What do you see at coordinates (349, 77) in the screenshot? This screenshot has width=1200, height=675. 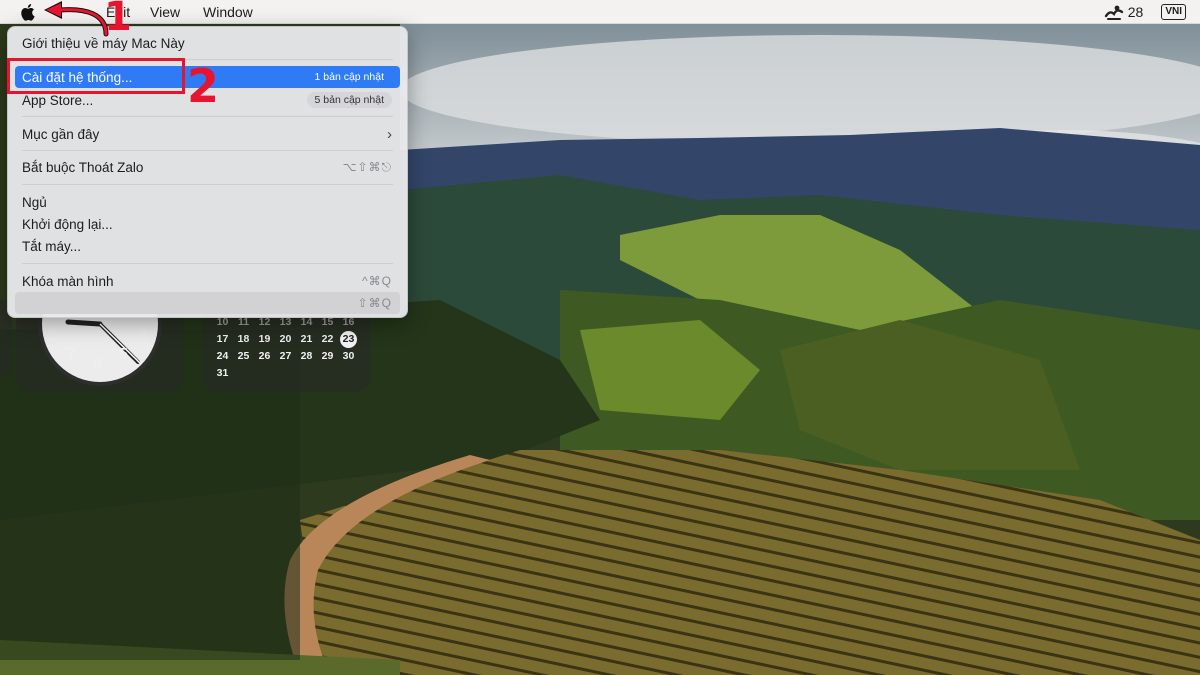 I see `settings-update-badge: 1 bản cập nhật` at bounding box center [349, 77].